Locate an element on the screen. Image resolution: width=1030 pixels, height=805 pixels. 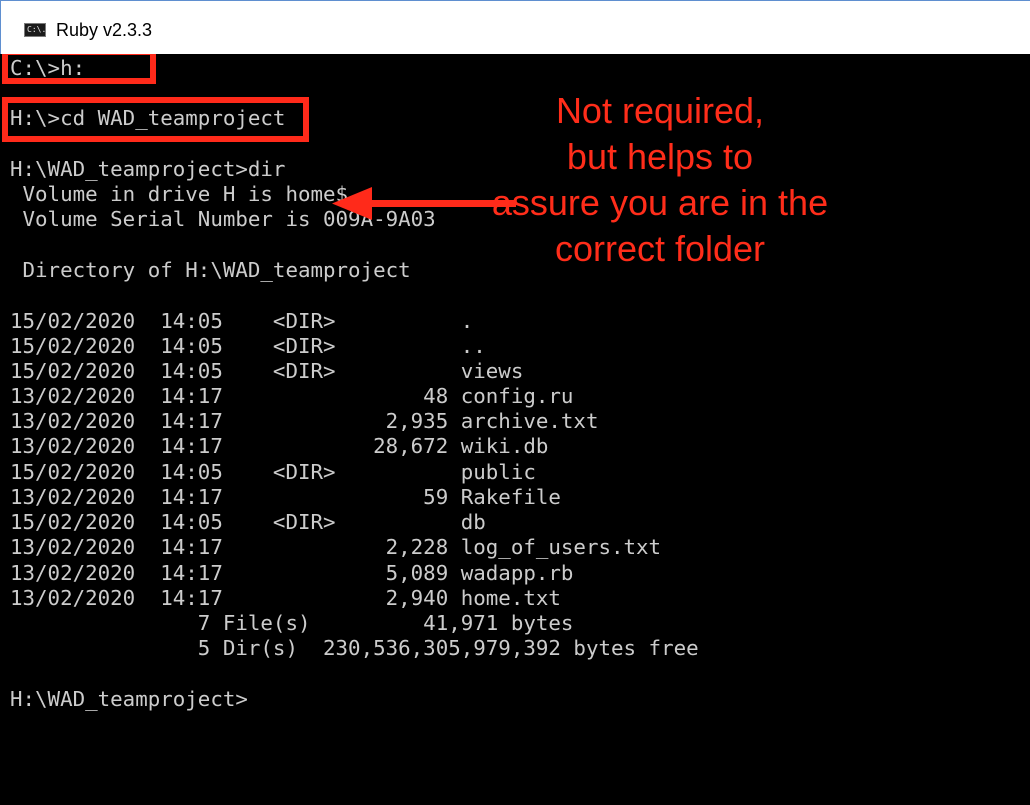
annotation-line: but helps to is located at coordinates (660, 156).